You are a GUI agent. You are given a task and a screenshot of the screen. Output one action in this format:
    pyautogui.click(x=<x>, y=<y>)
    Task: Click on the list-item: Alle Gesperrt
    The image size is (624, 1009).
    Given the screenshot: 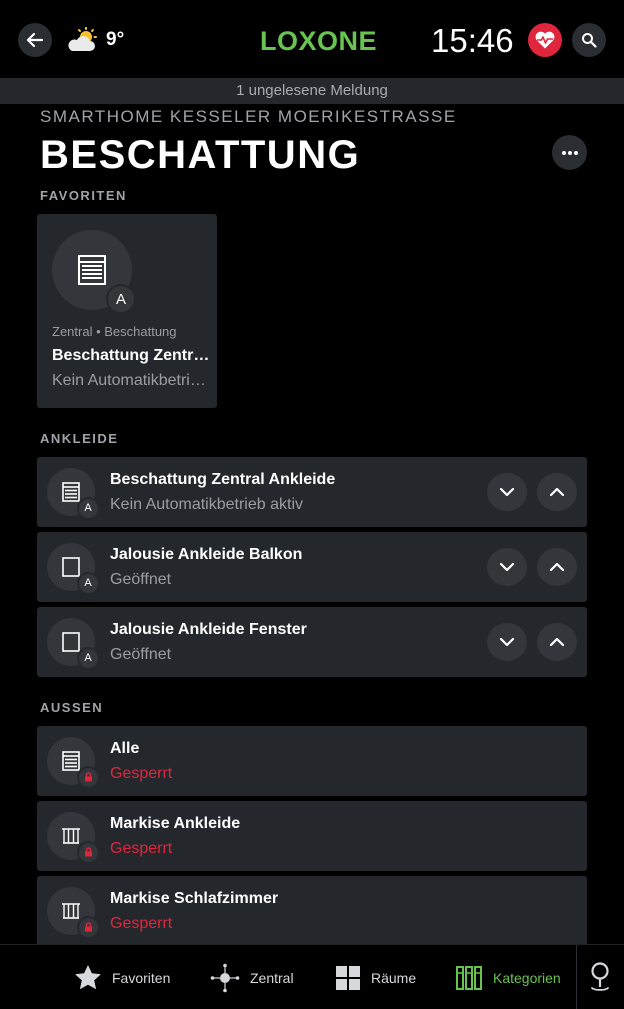 What is the action you would take?
    pyautogui.click(x=312, y=761)
    